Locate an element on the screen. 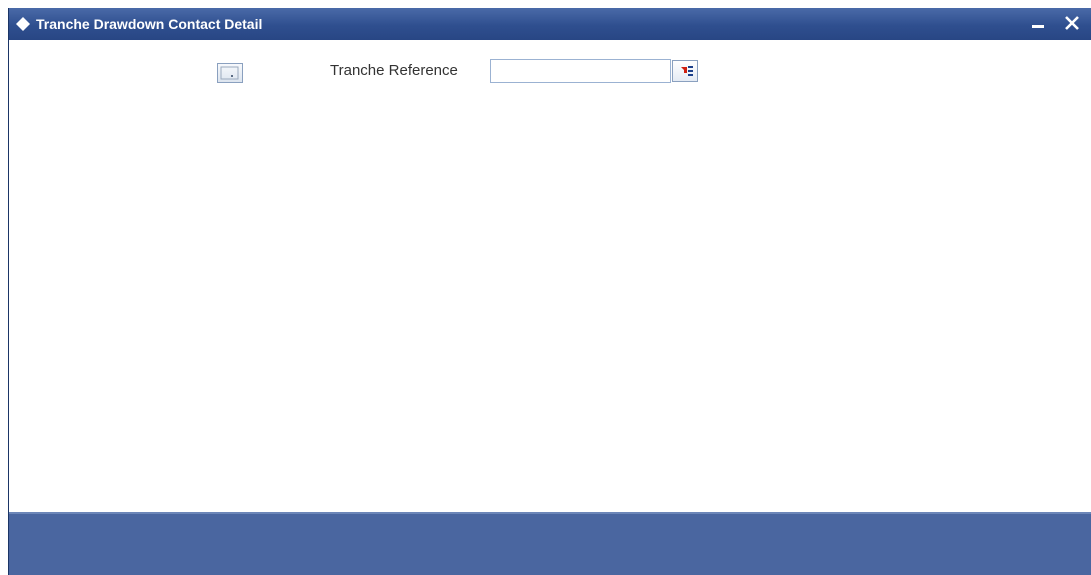 This screenshot has height=575, width=1091. minimize-icon is located at coordinates (1038, 26).